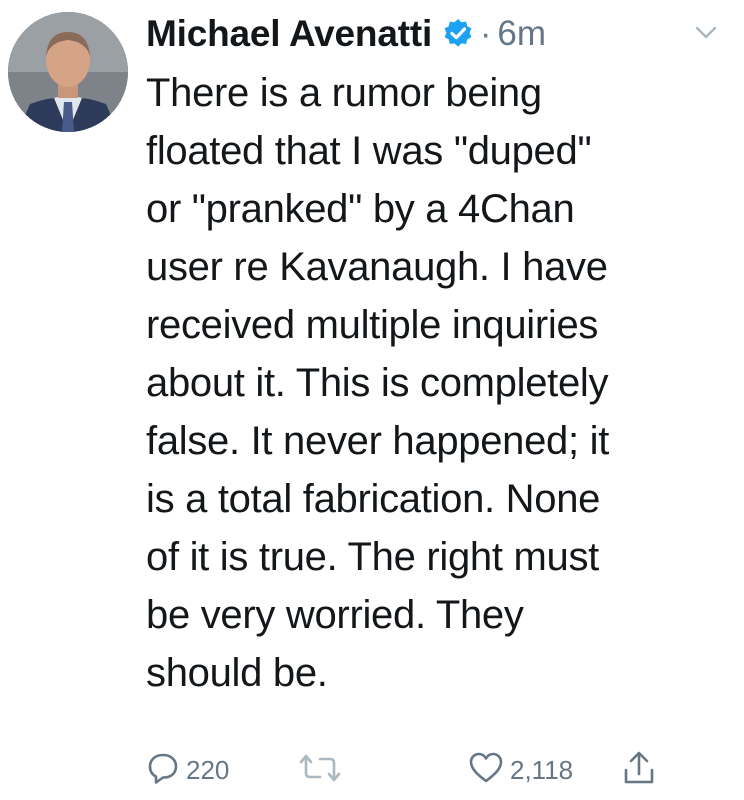  What do you see at coordinates (163, 770) in the screenshot?
I see `reply-icon` at bounding box center [163, 770].